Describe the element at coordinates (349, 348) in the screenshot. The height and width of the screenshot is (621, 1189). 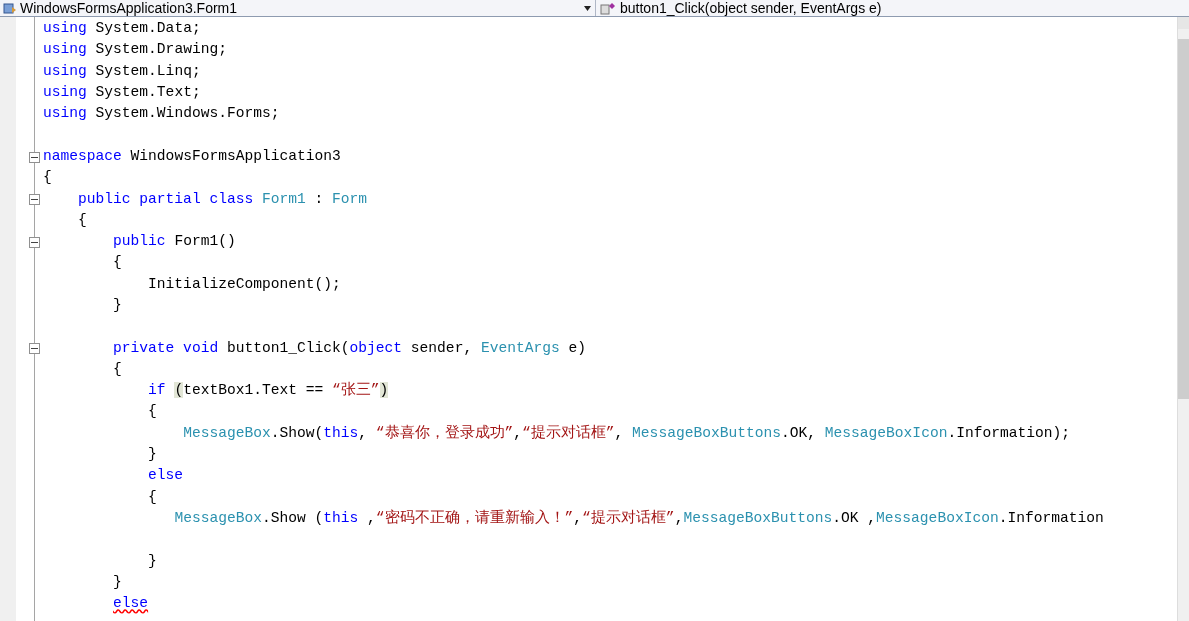
I see `code-line: private void button1_Click(object sender, EventArgs e)` at that location.